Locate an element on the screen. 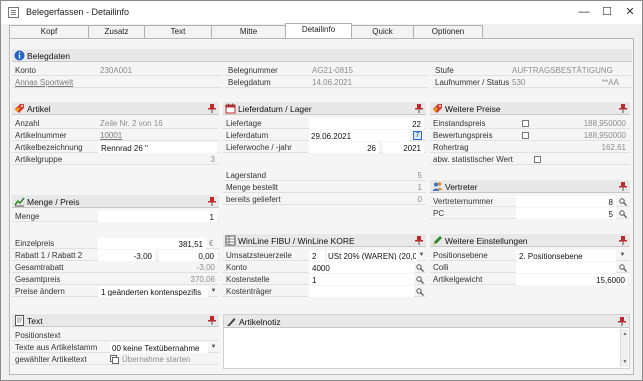  anzahl-value: Zeile Nr. 2 von 16 is located at coordinates (131, 123).